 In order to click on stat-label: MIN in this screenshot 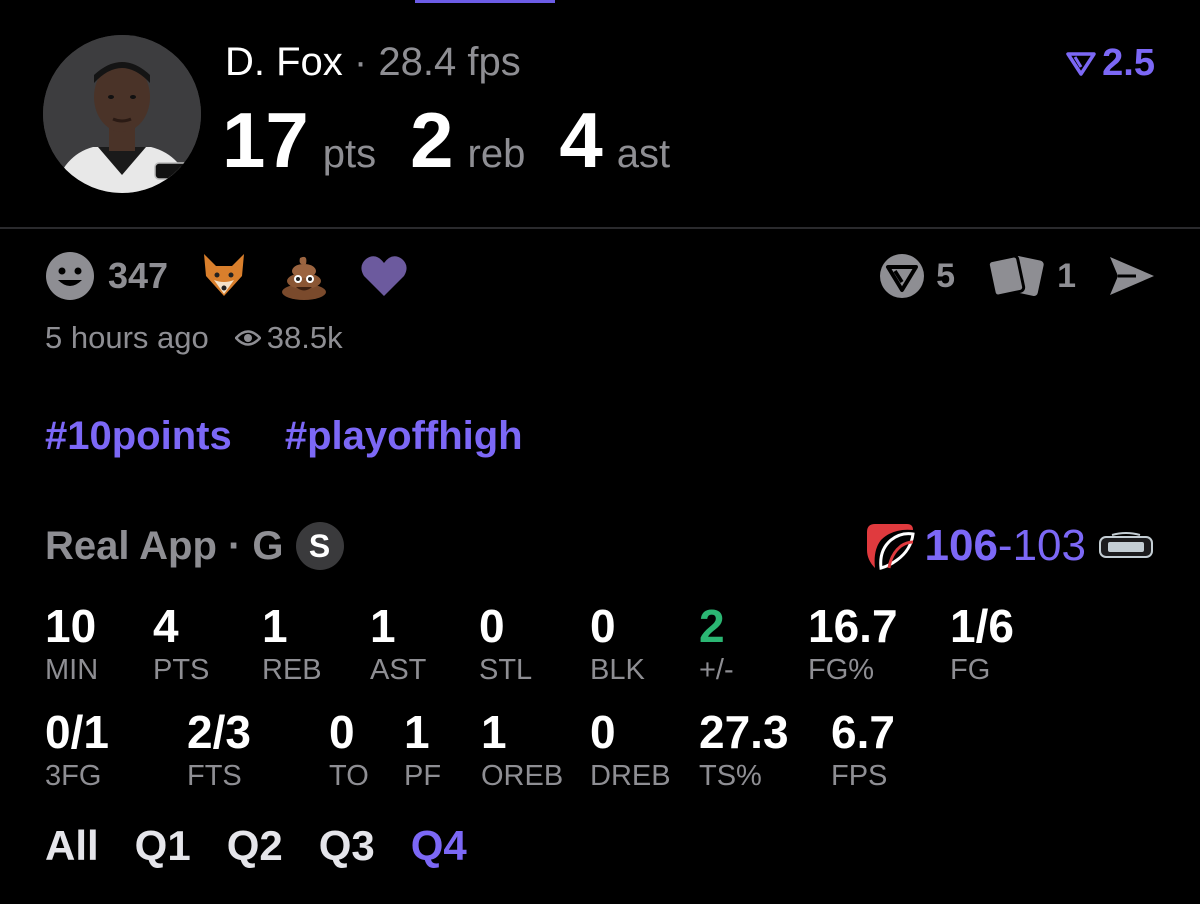, I will do `click(72, 670)`.